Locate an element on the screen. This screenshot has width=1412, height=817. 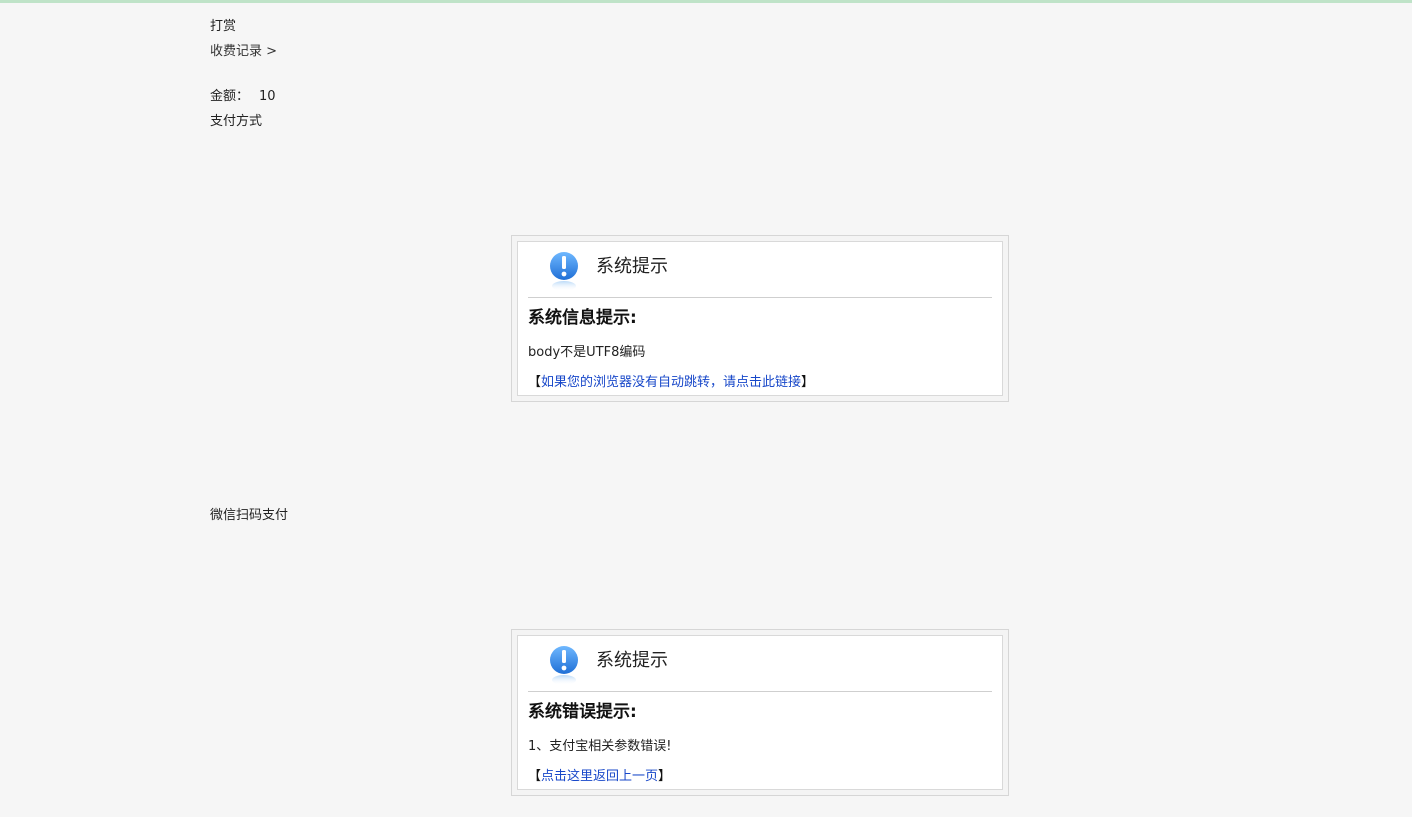
dialog-subtitle: 系统信息提示: is located at coordinates (582, 318).